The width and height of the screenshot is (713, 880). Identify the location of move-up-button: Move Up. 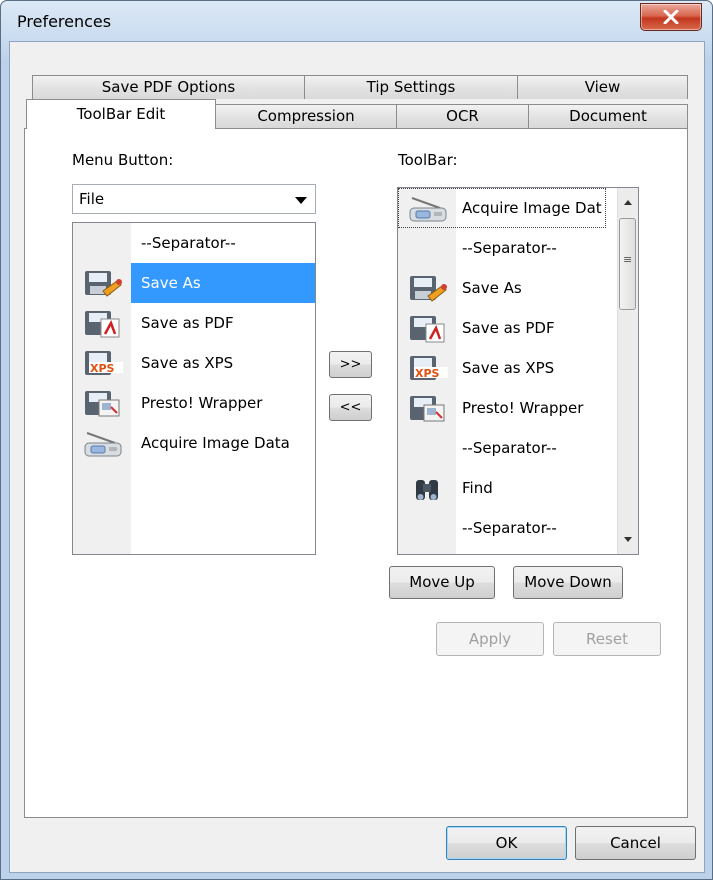
(442, 582).